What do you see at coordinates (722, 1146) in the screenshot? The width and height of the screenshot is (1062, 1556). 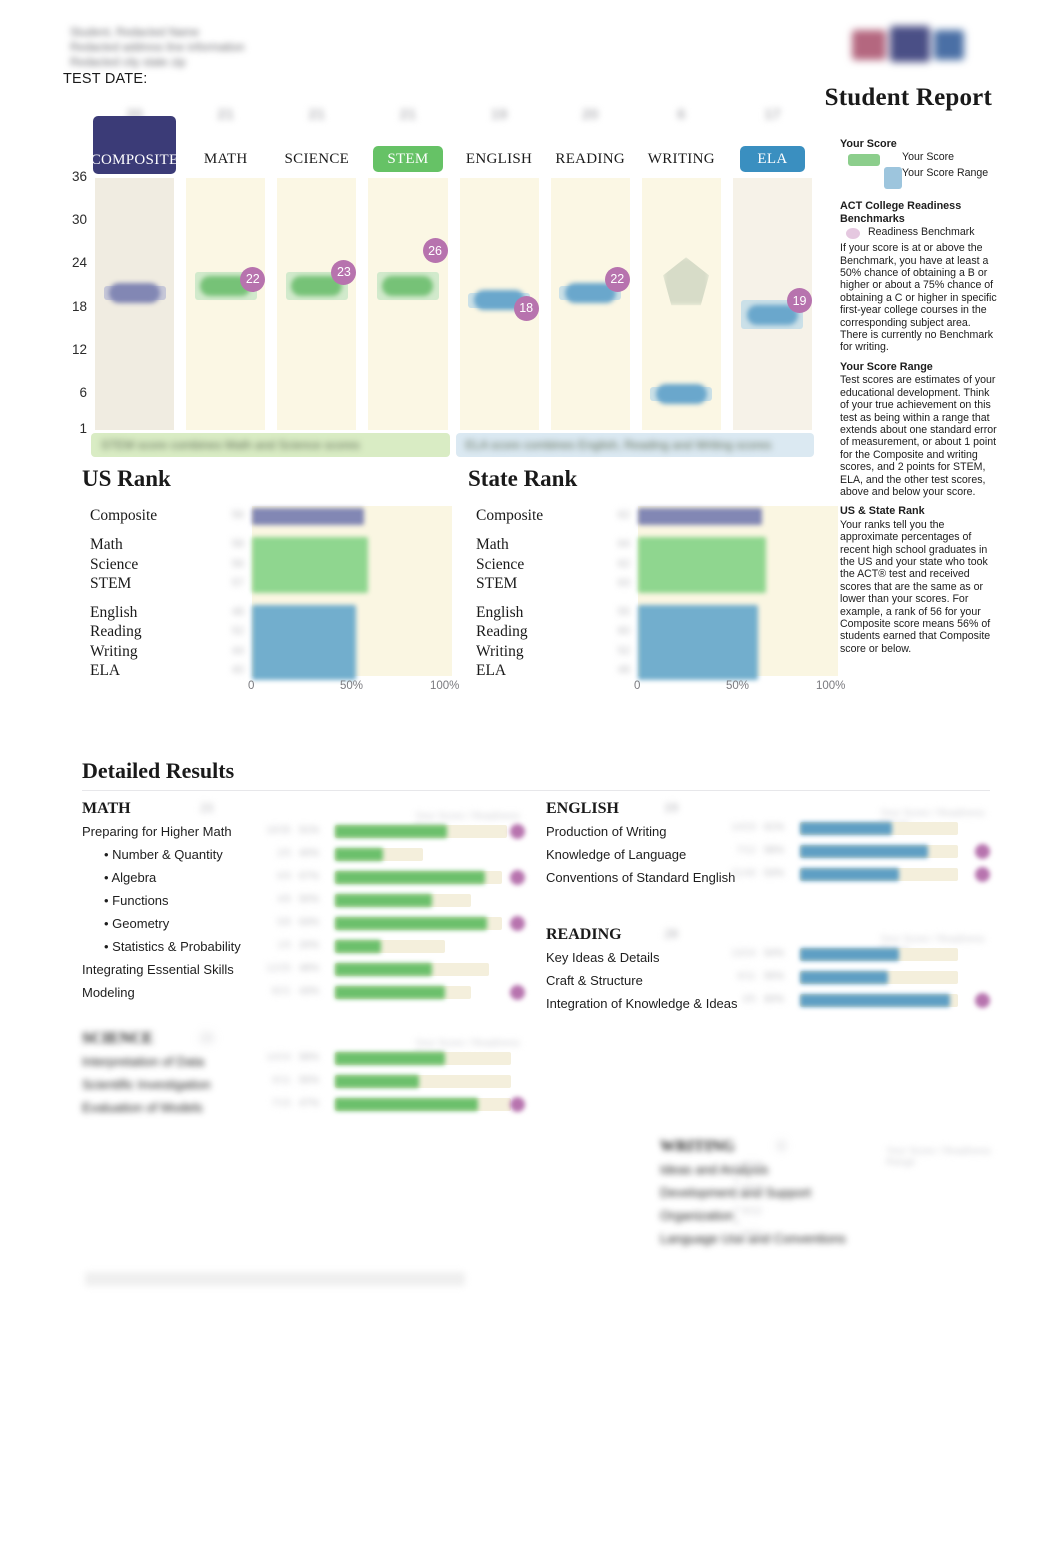 I see `detail-heading-writing: WRITING 6` at bounding box center [722, 1146].